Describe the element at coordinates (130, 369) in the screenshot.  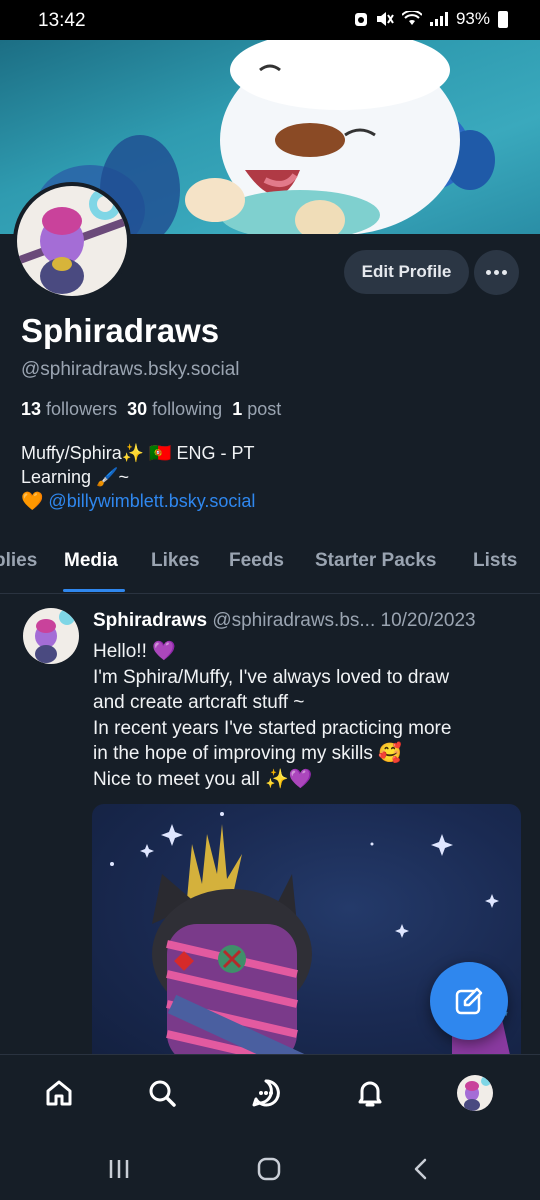
I see `profile-handle: @sphiradraws.bsky.social` at that location.